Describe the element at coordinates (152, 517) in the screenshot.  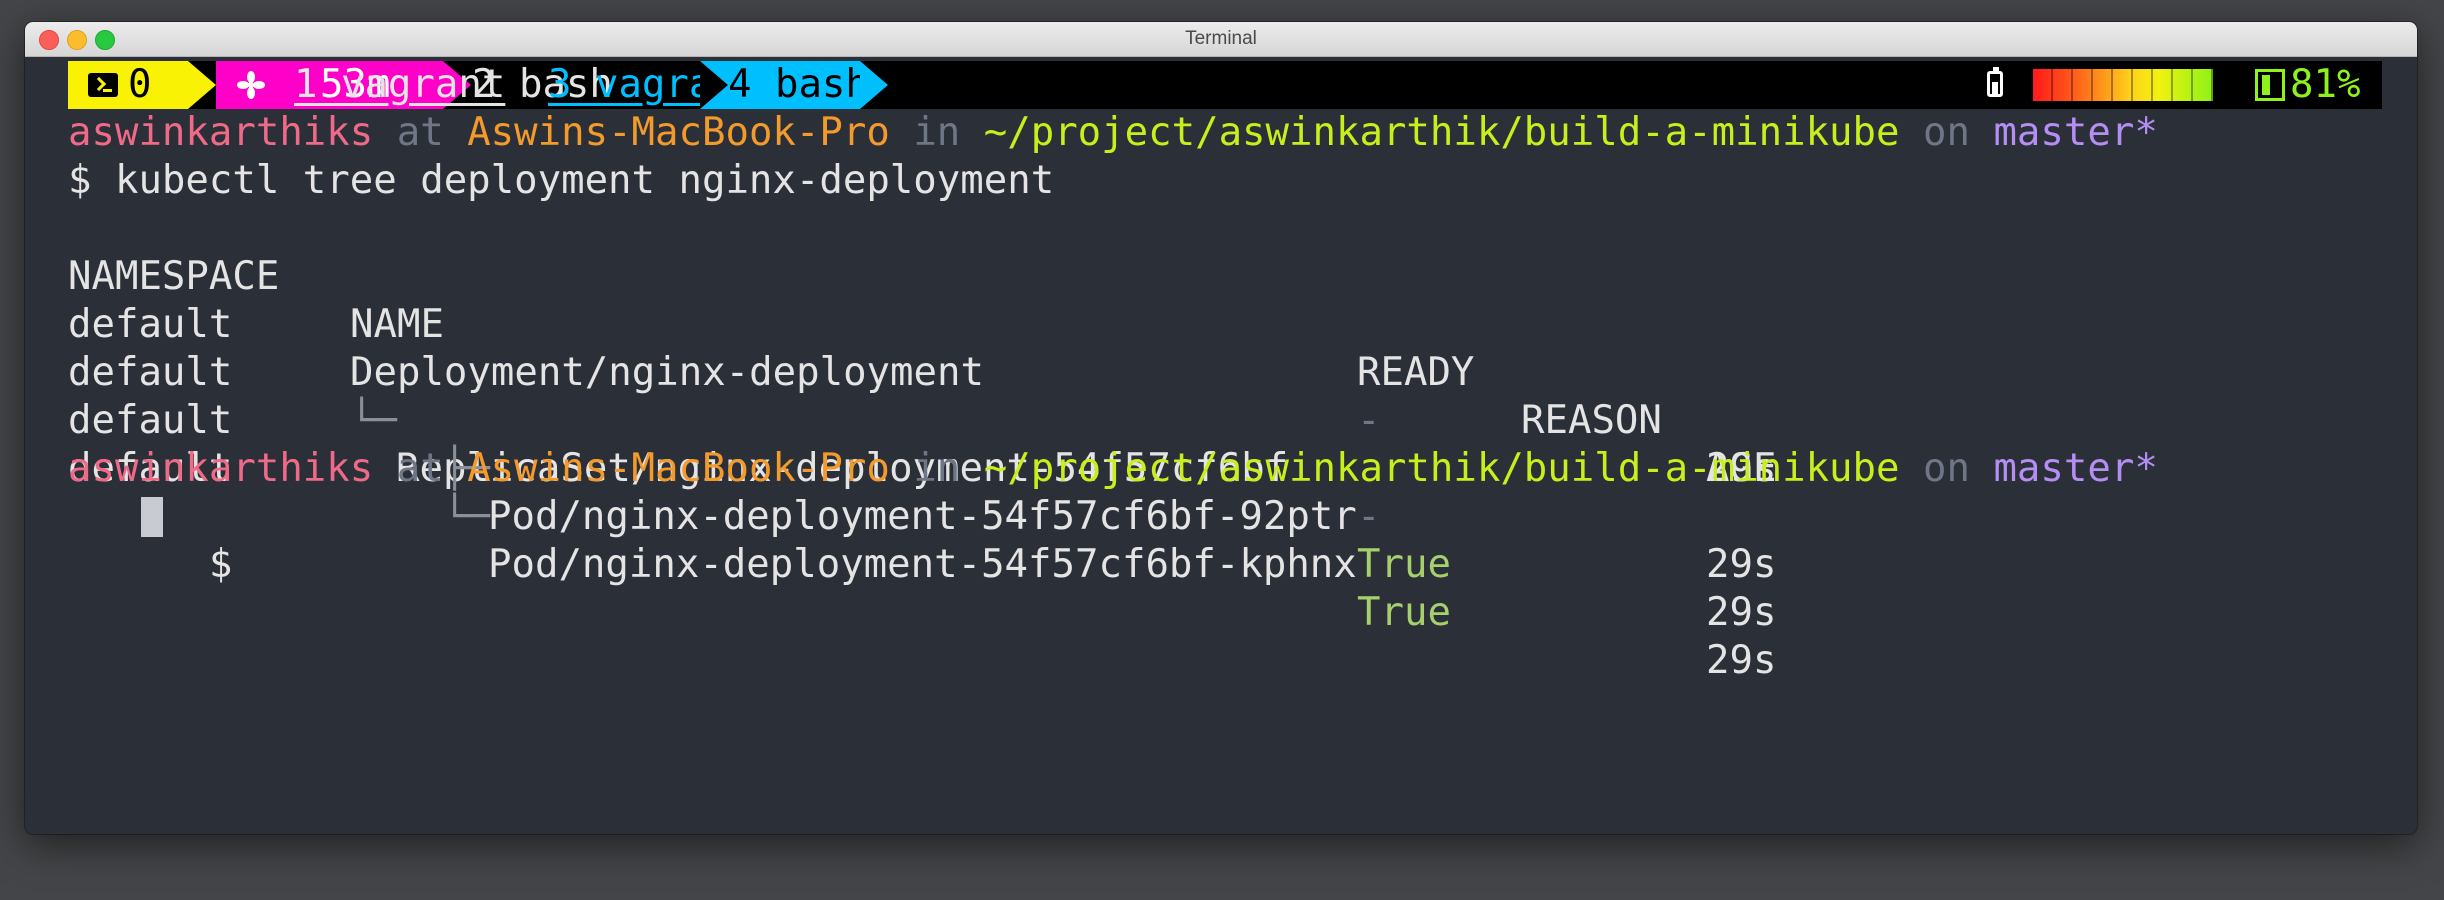
I see `text-cursor` at that location.